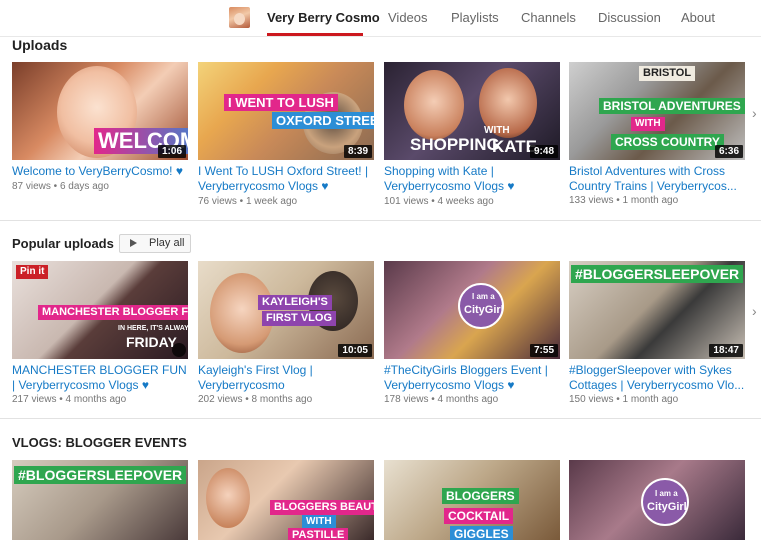 The height and width of the screenshot is (540, 761). I want to click on section-title-uploads: Uploads, so click(39, 45).